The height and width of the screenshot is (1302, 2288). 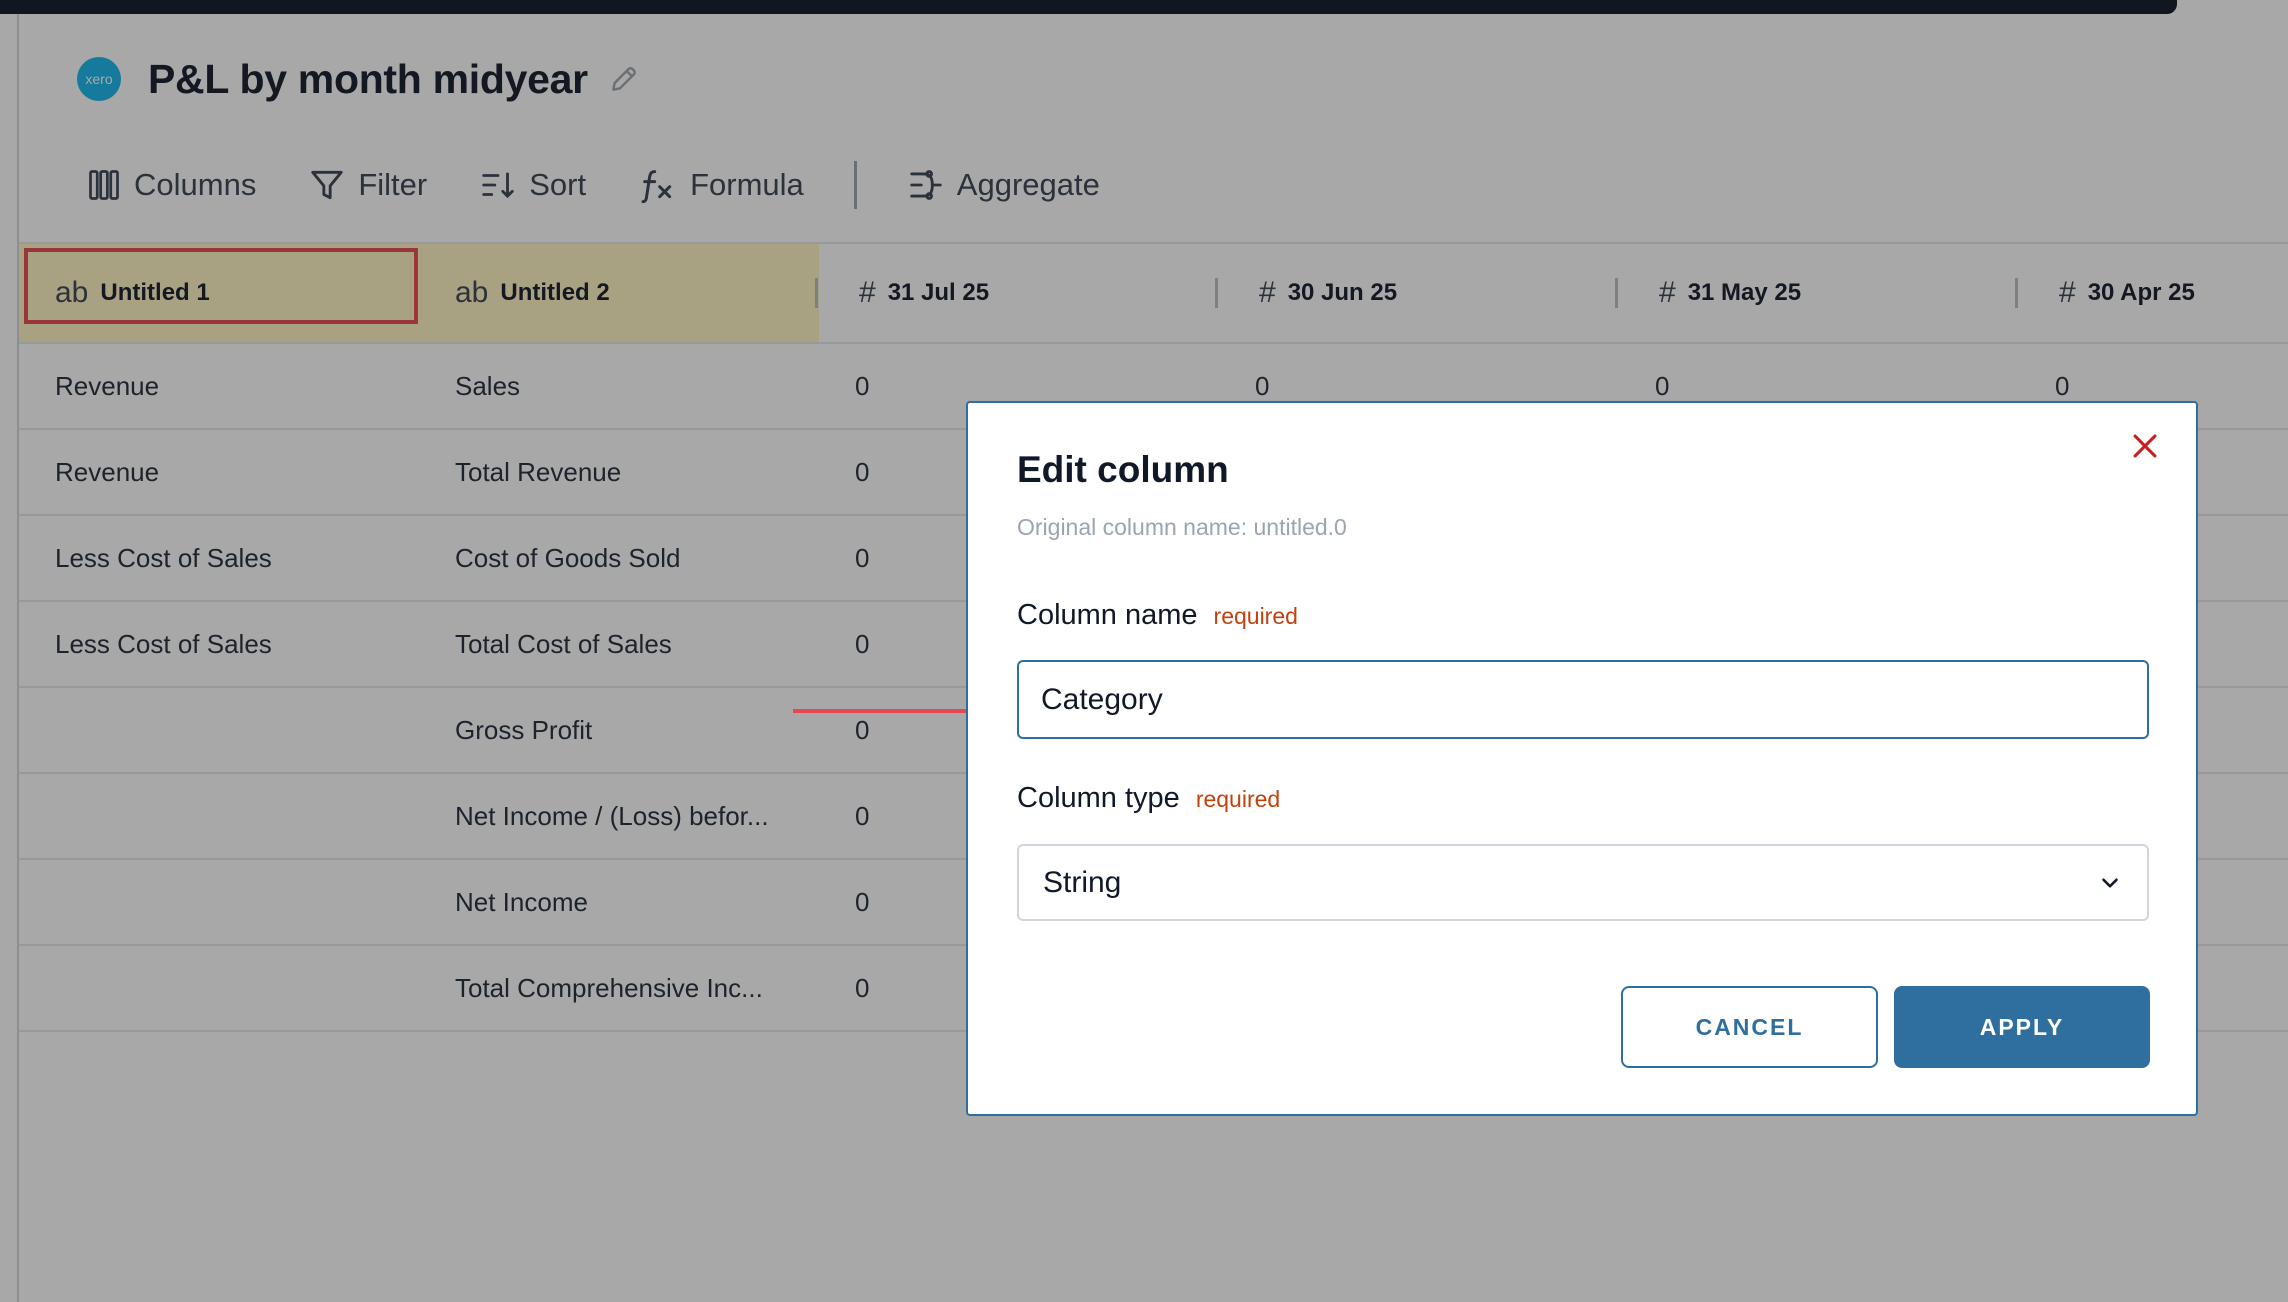 What do you see at coordinates (2022, 1027) in the screenshot?
I see `apply-button: APPLY` at bounding box center [2022, 1027].